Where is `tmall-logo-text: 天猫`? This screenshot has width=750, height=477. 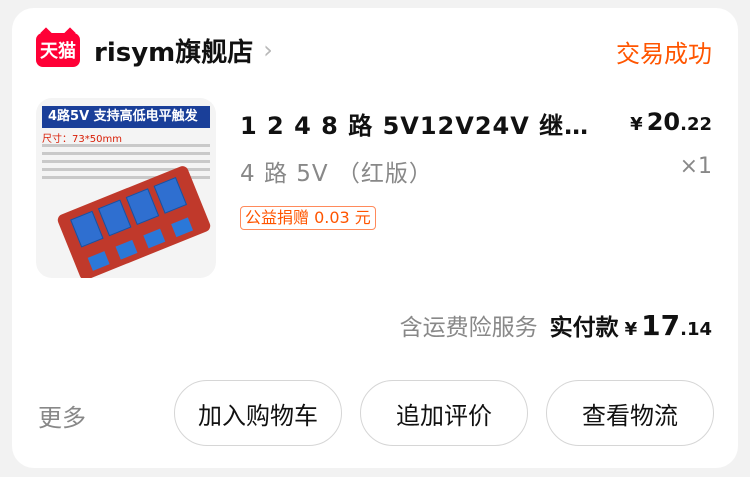 tmall-logo-text: 天猫 is located at coordinates (58, 51).